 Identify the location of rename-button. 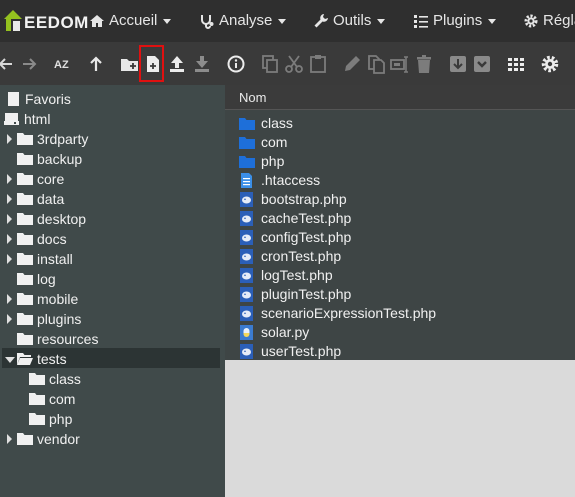
(400, 64).